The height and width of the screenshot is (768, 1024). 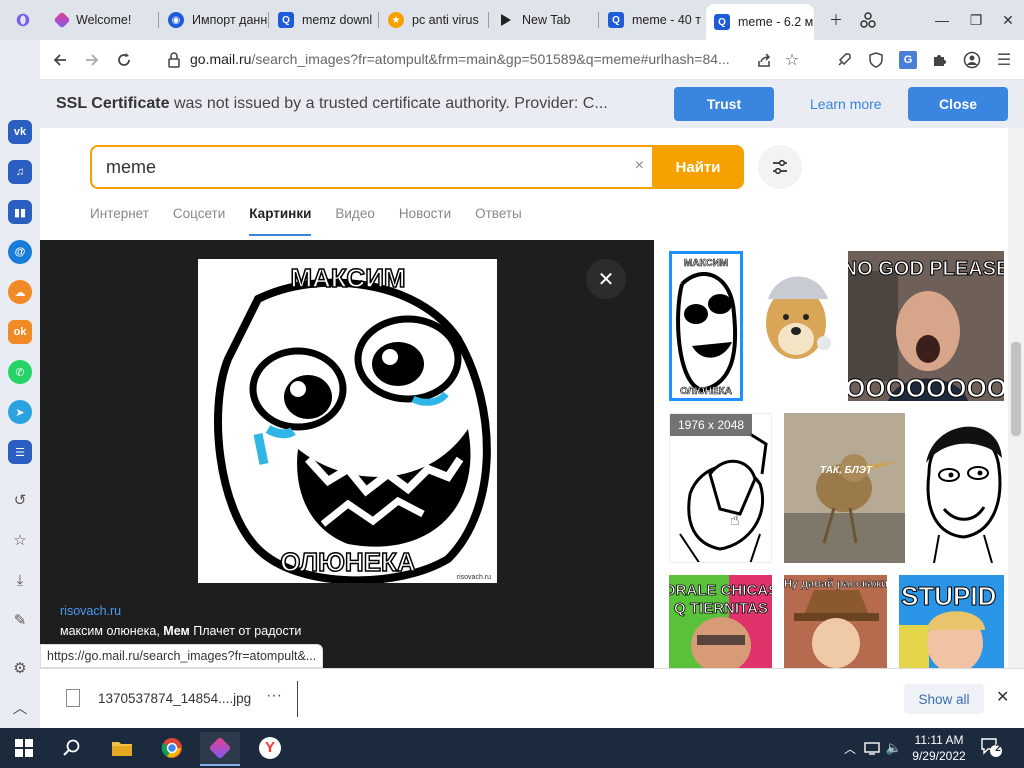 What do you see at coordinates (24, 748) in the screenshot?
I see `windows-start-icon` at bounding box center [24, 748].